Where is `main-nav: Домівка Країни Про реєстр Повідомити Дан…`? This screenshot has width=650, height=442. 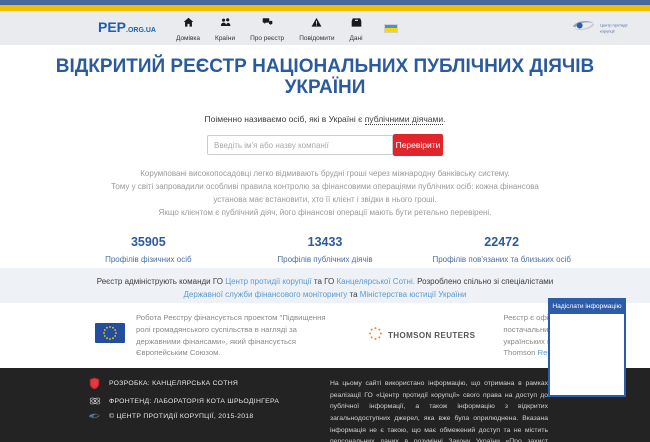 main-nav: Домівка Країни Про реєстр Повідомити Дан… is located at coordinates (287, 28).